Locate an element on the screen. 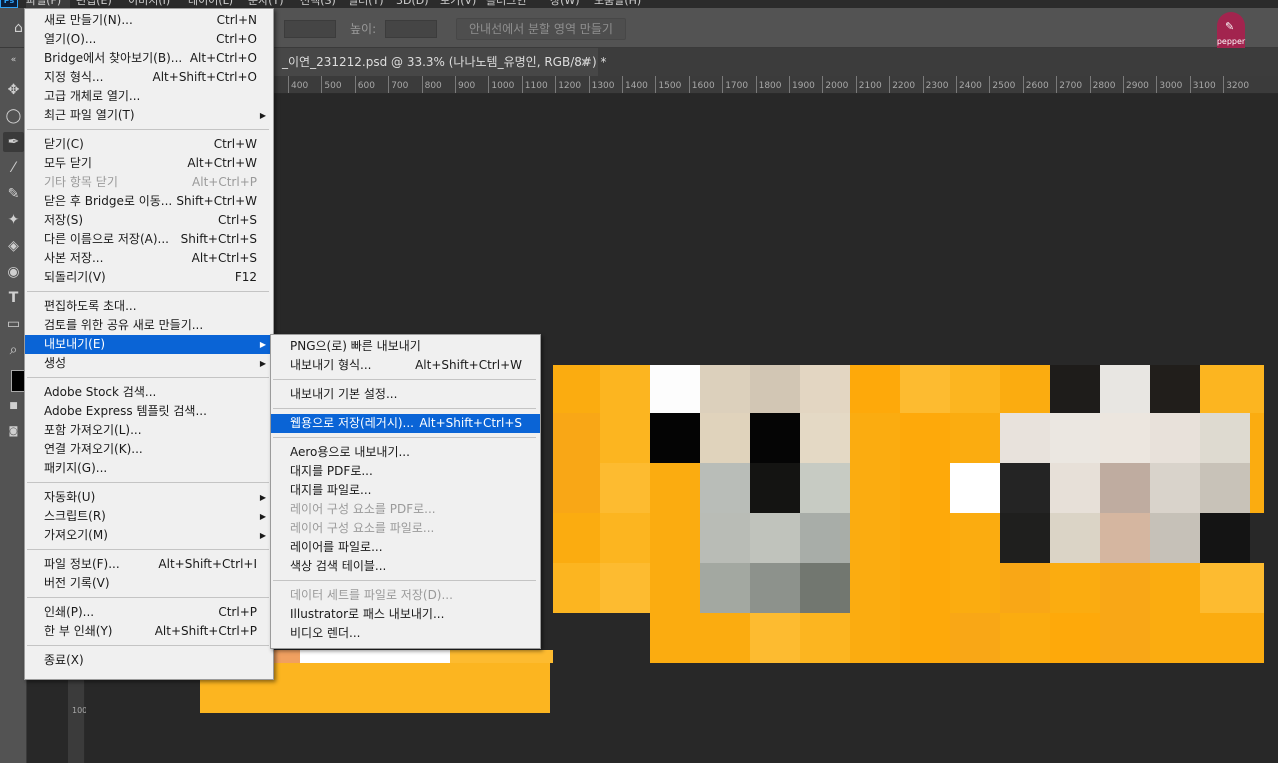  file-menu-item: 종료(X) is located at coordinates (149, 660).